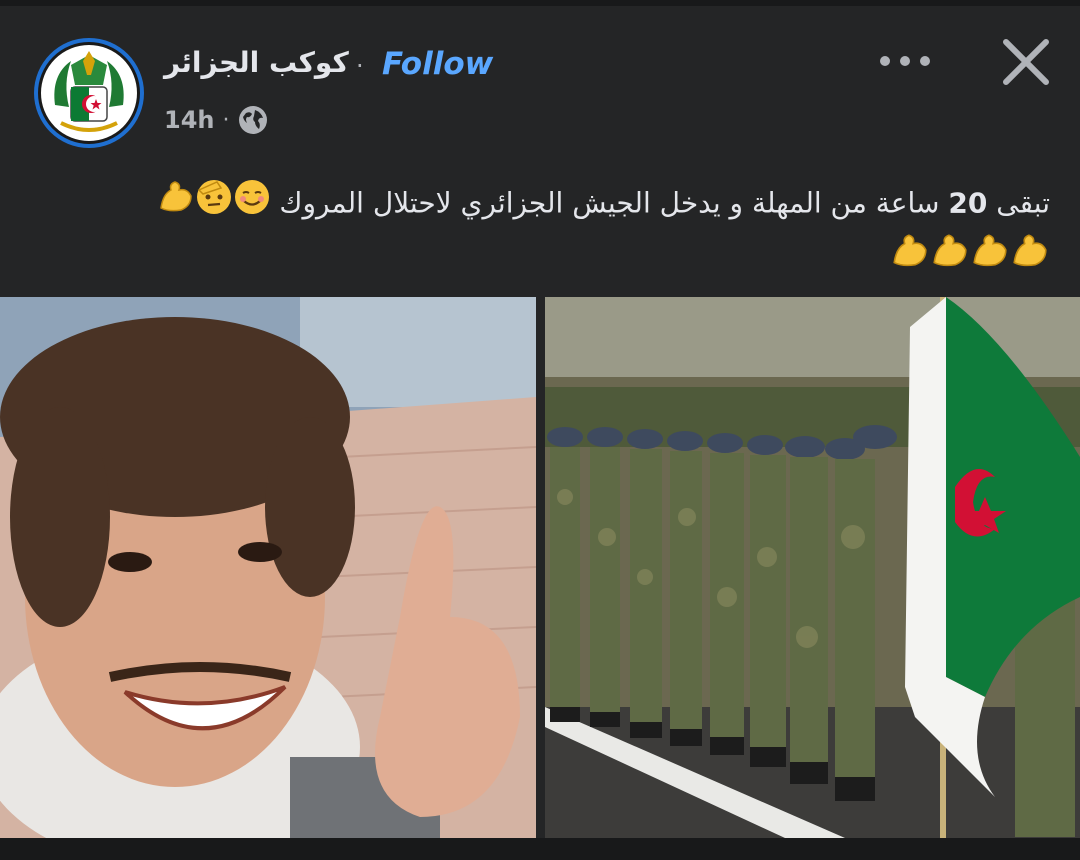 This screenshot has width=1080, height=860. Describe the element at coordinates (189, 120) in the screenshot. I see `post-timestamp: 14h` at that location.